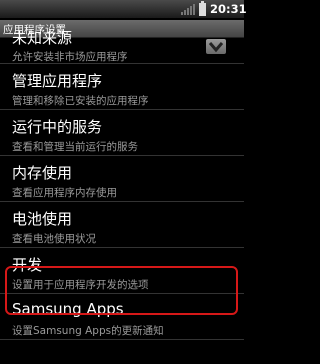 The width and height of the screenshot is (320, 364). What do you see at coordinates (122, 271) in the screenshot?
I see `list-item-development: 开发 设置用于应用程序开发的选项` at bounding box center [122, 271].